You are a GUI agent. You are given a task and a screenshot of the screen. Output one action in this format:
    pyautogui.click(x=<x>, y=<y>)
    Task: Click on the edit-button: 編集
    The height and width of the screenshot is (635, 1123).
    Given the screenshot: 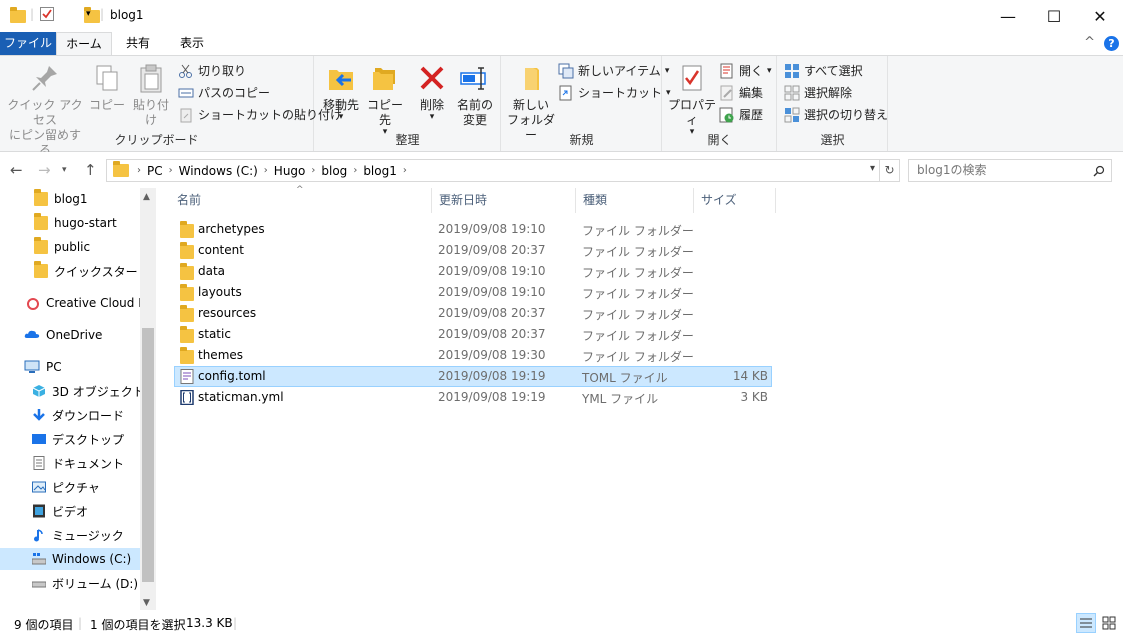 What is the action you would take?
    pyautogui.click(x=741, y=93)
    